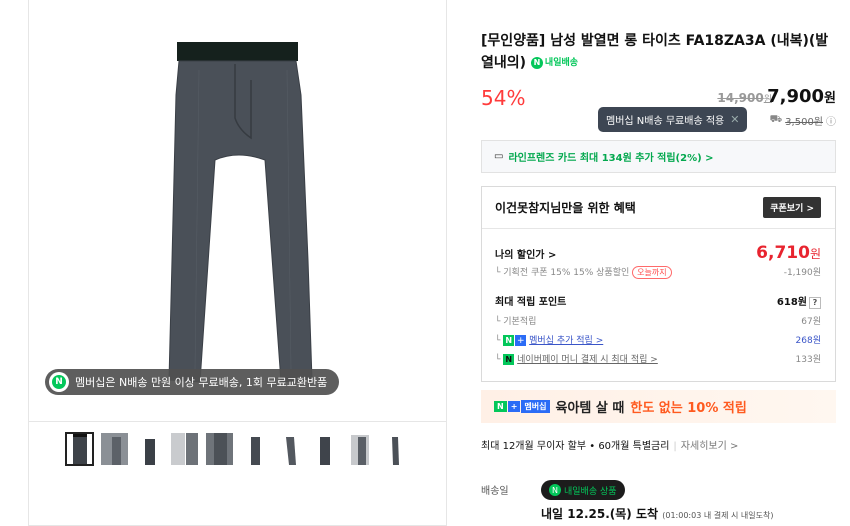 Image resolution: width=850 pixels, height=526 pixels. What do you see at coordinates (535, 406) in the screenshot?
I see `promo-badge-label: 멤버십` at bounding box center [535, 406].